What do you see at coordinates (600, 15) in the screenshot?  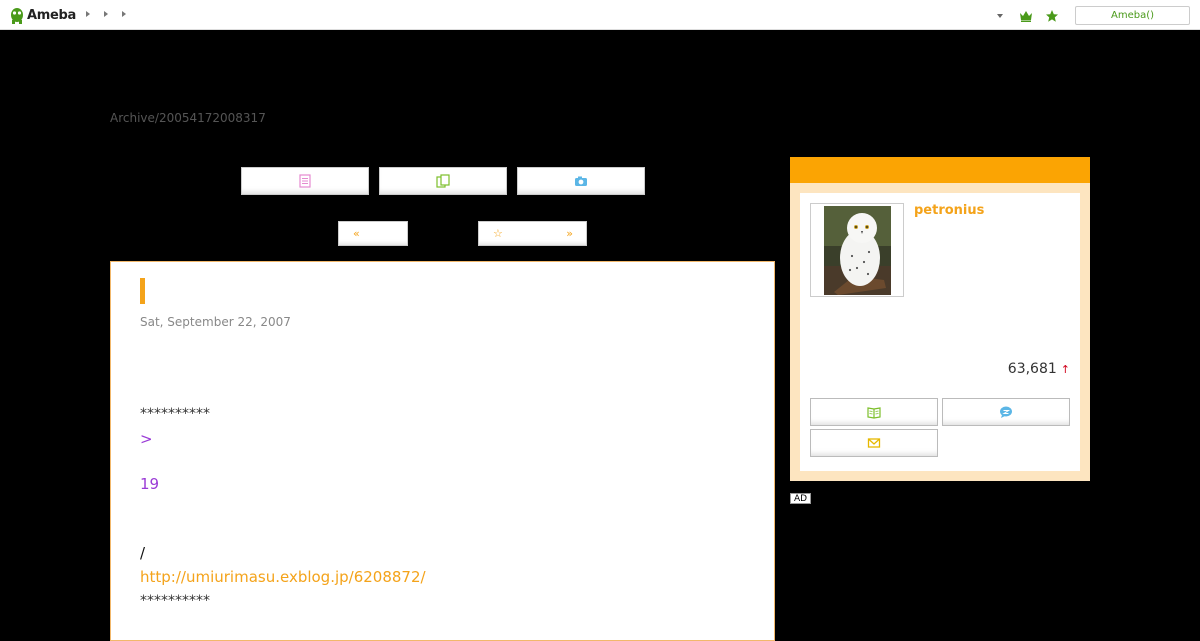 I see `top-header: Ameba Ameba()` at bounding box center [600, 15].